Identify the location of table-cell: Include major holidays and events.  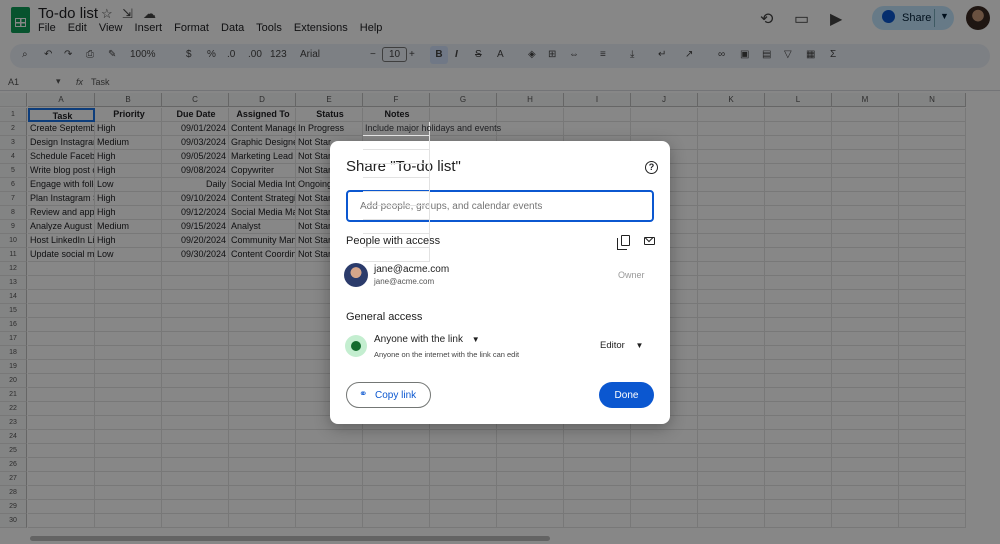
(432, 129).